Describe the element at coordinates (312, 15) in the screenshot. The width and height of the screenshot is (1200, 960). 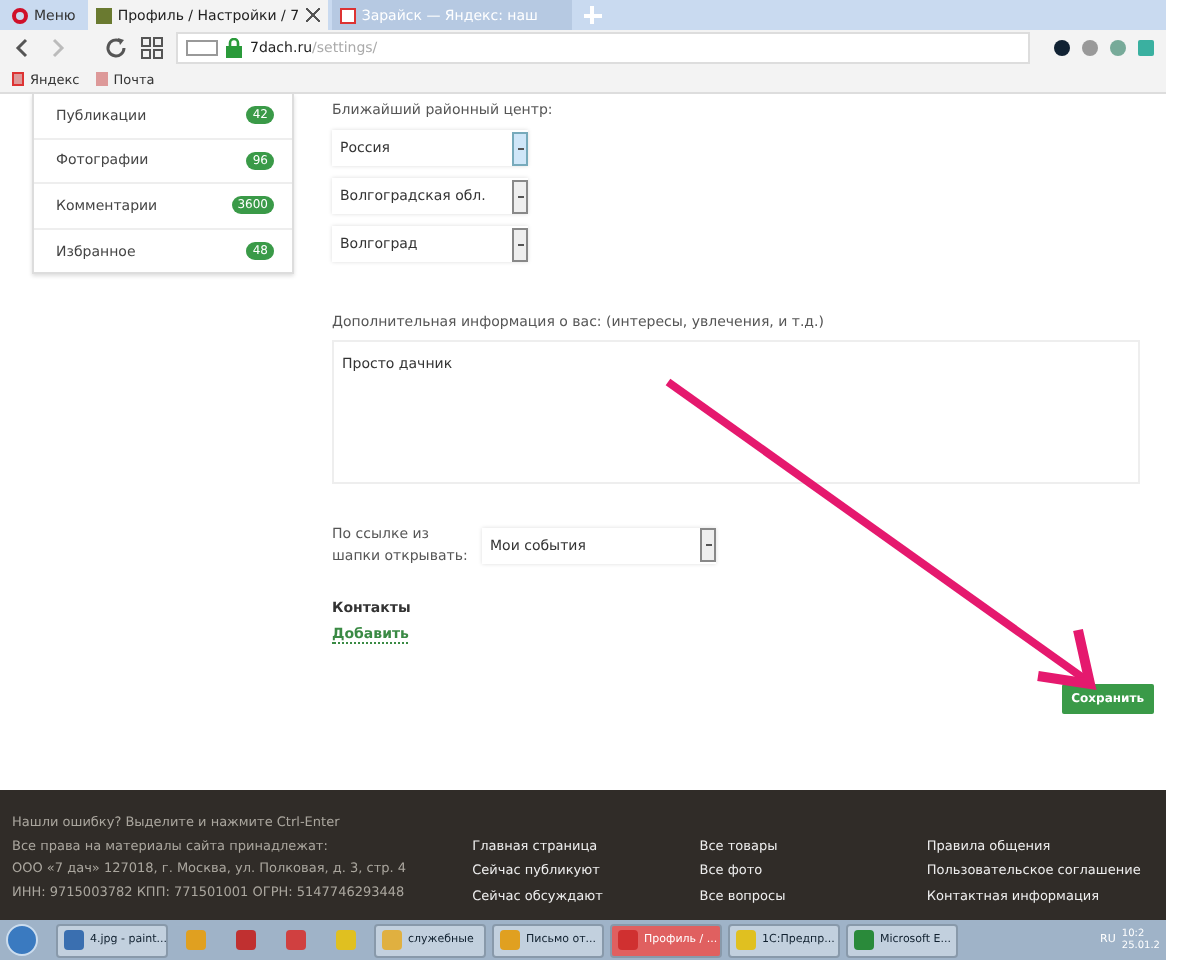
I see `close-icon` at that location.